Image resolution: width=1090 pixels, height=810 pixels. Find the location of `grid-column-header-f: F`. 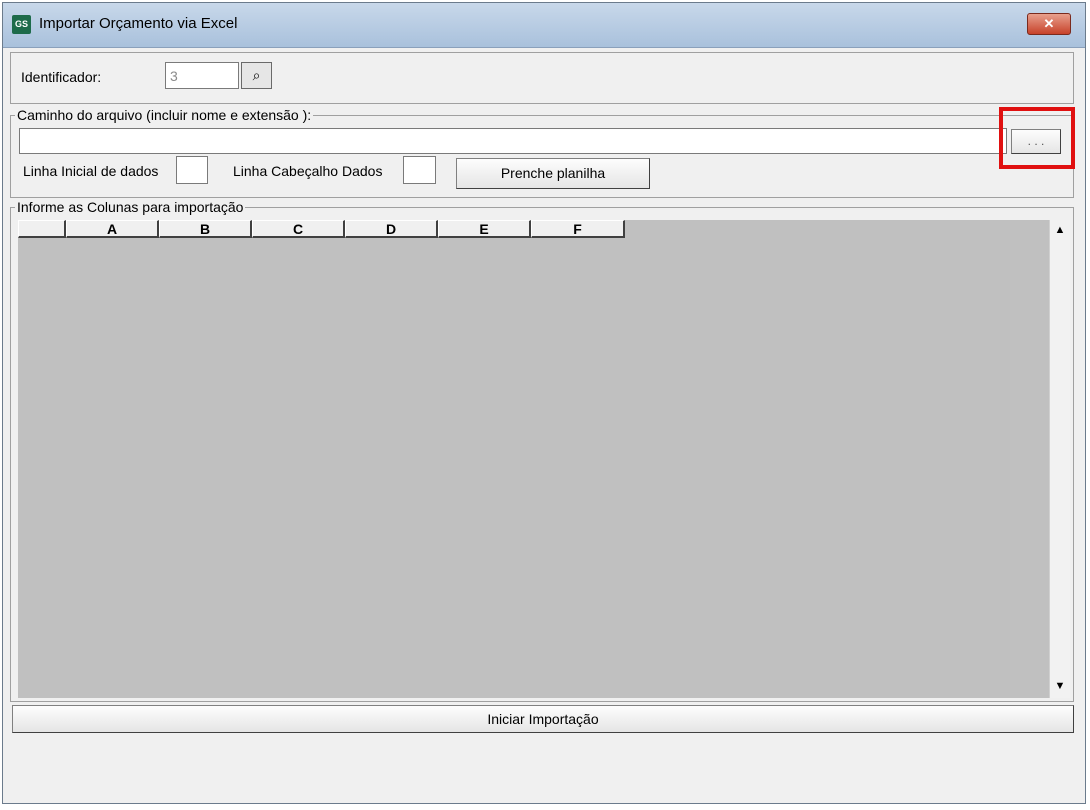

grid-column-header-f: F is located at coordinates (578, 229).